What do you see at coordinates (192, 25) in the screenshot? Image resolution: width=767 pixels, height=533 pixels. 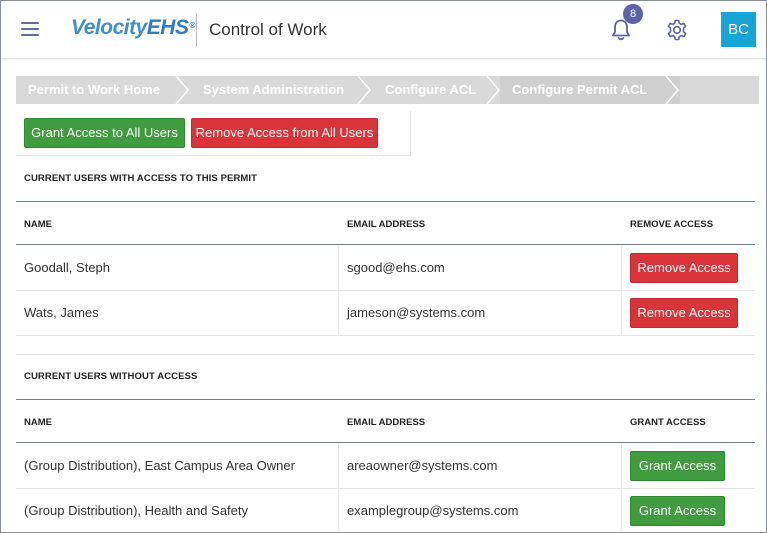 I see `logo-registered-mark: ®` at bounding box center [192, 25].